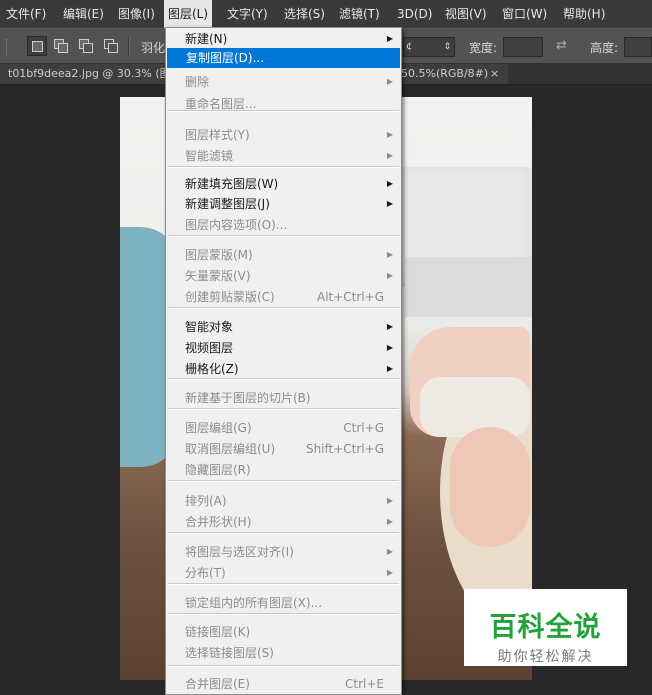  What do you see at coordinates (218, 276) in the screenshot?
I see `menu-item-label: 矢量蒙版(V)` at bounding box center [218, 276].